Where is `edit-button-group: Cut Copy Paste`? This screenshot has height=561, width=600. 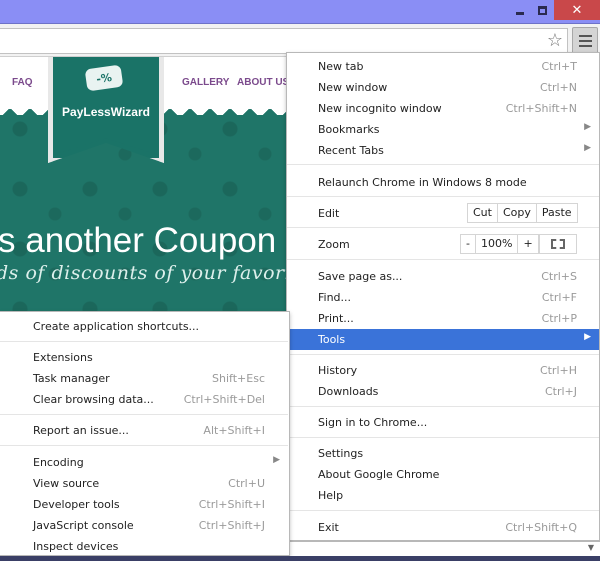 edit-button-group: Cut Copy Paste is located at coordinates (522, 213).